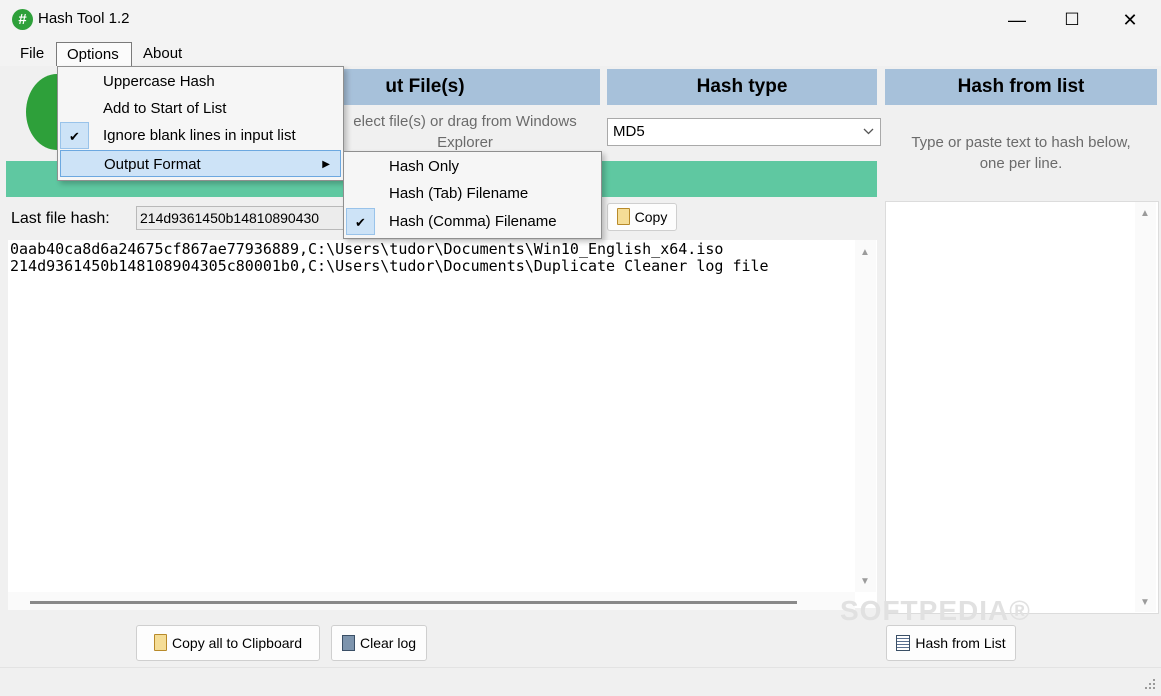 Image resolution: width=1161 pixels, height=696 pixels. I want to click on menu-item-label: Add to Start of List, so click(165, 108).